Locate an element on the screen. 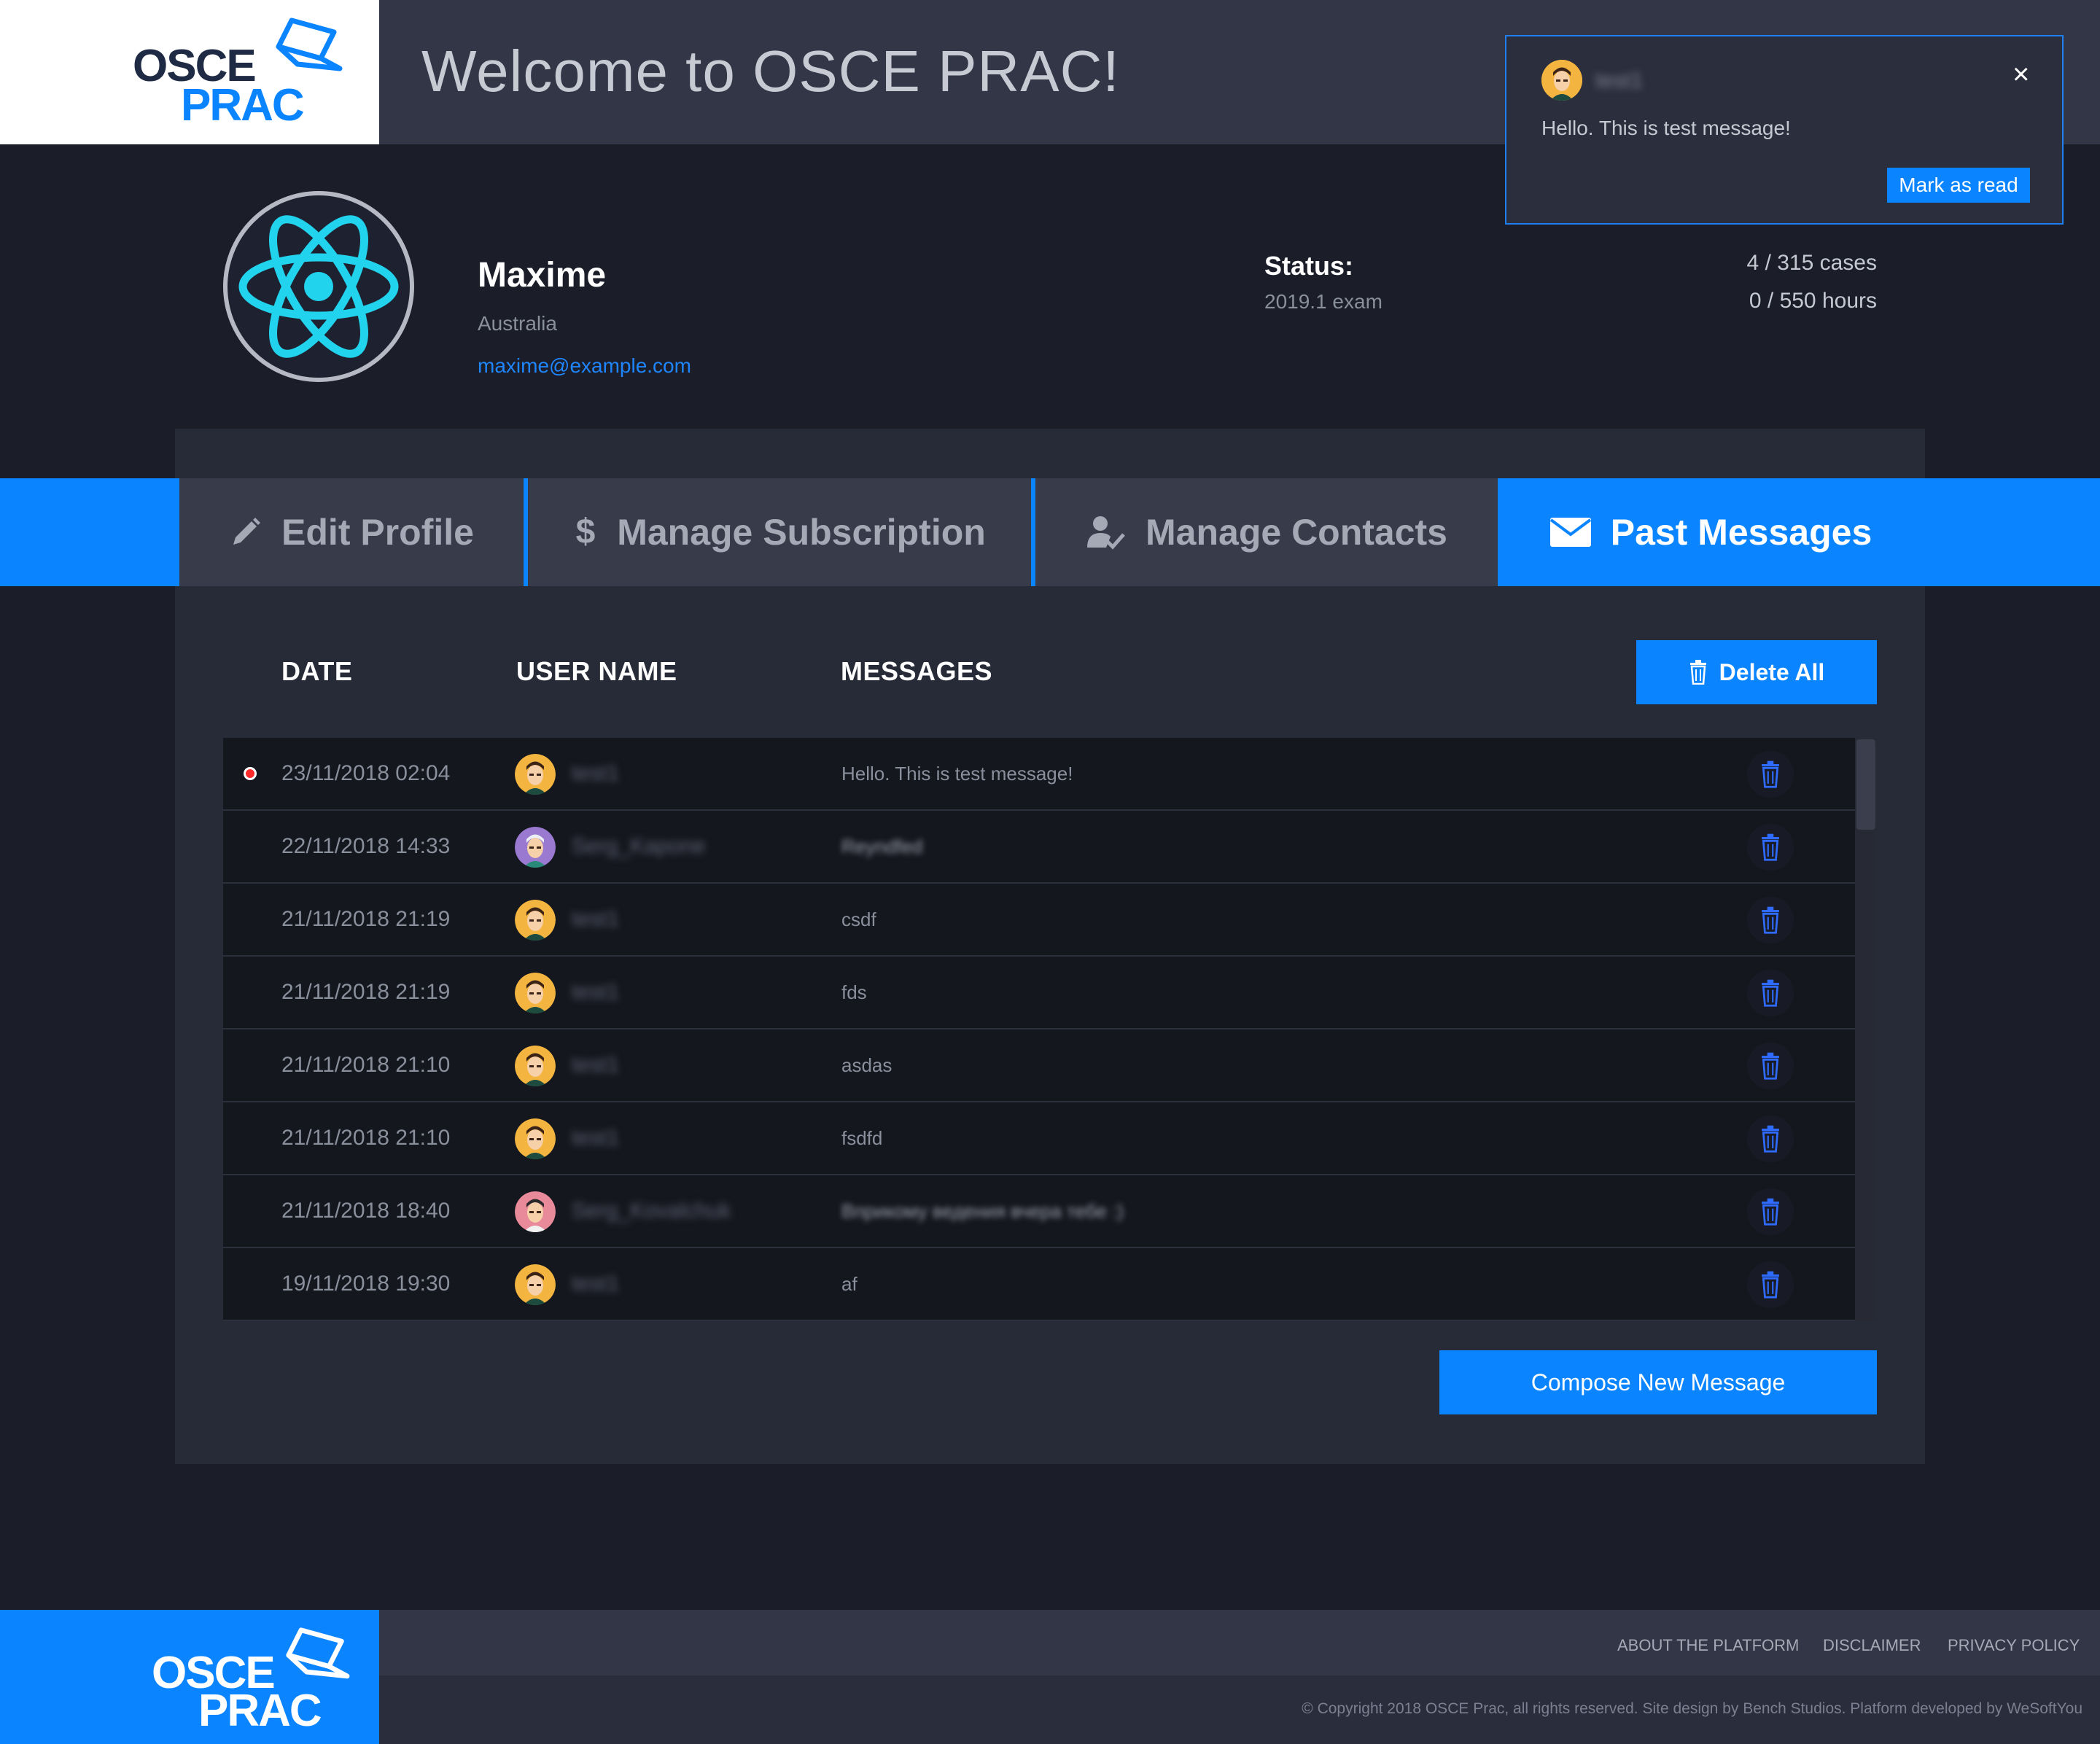 Image resolution: width=2100 pixels, height=1744 pixels. table-row: 21/11/2018 21:19 test1 fds is located at coordinates (1039, 993).